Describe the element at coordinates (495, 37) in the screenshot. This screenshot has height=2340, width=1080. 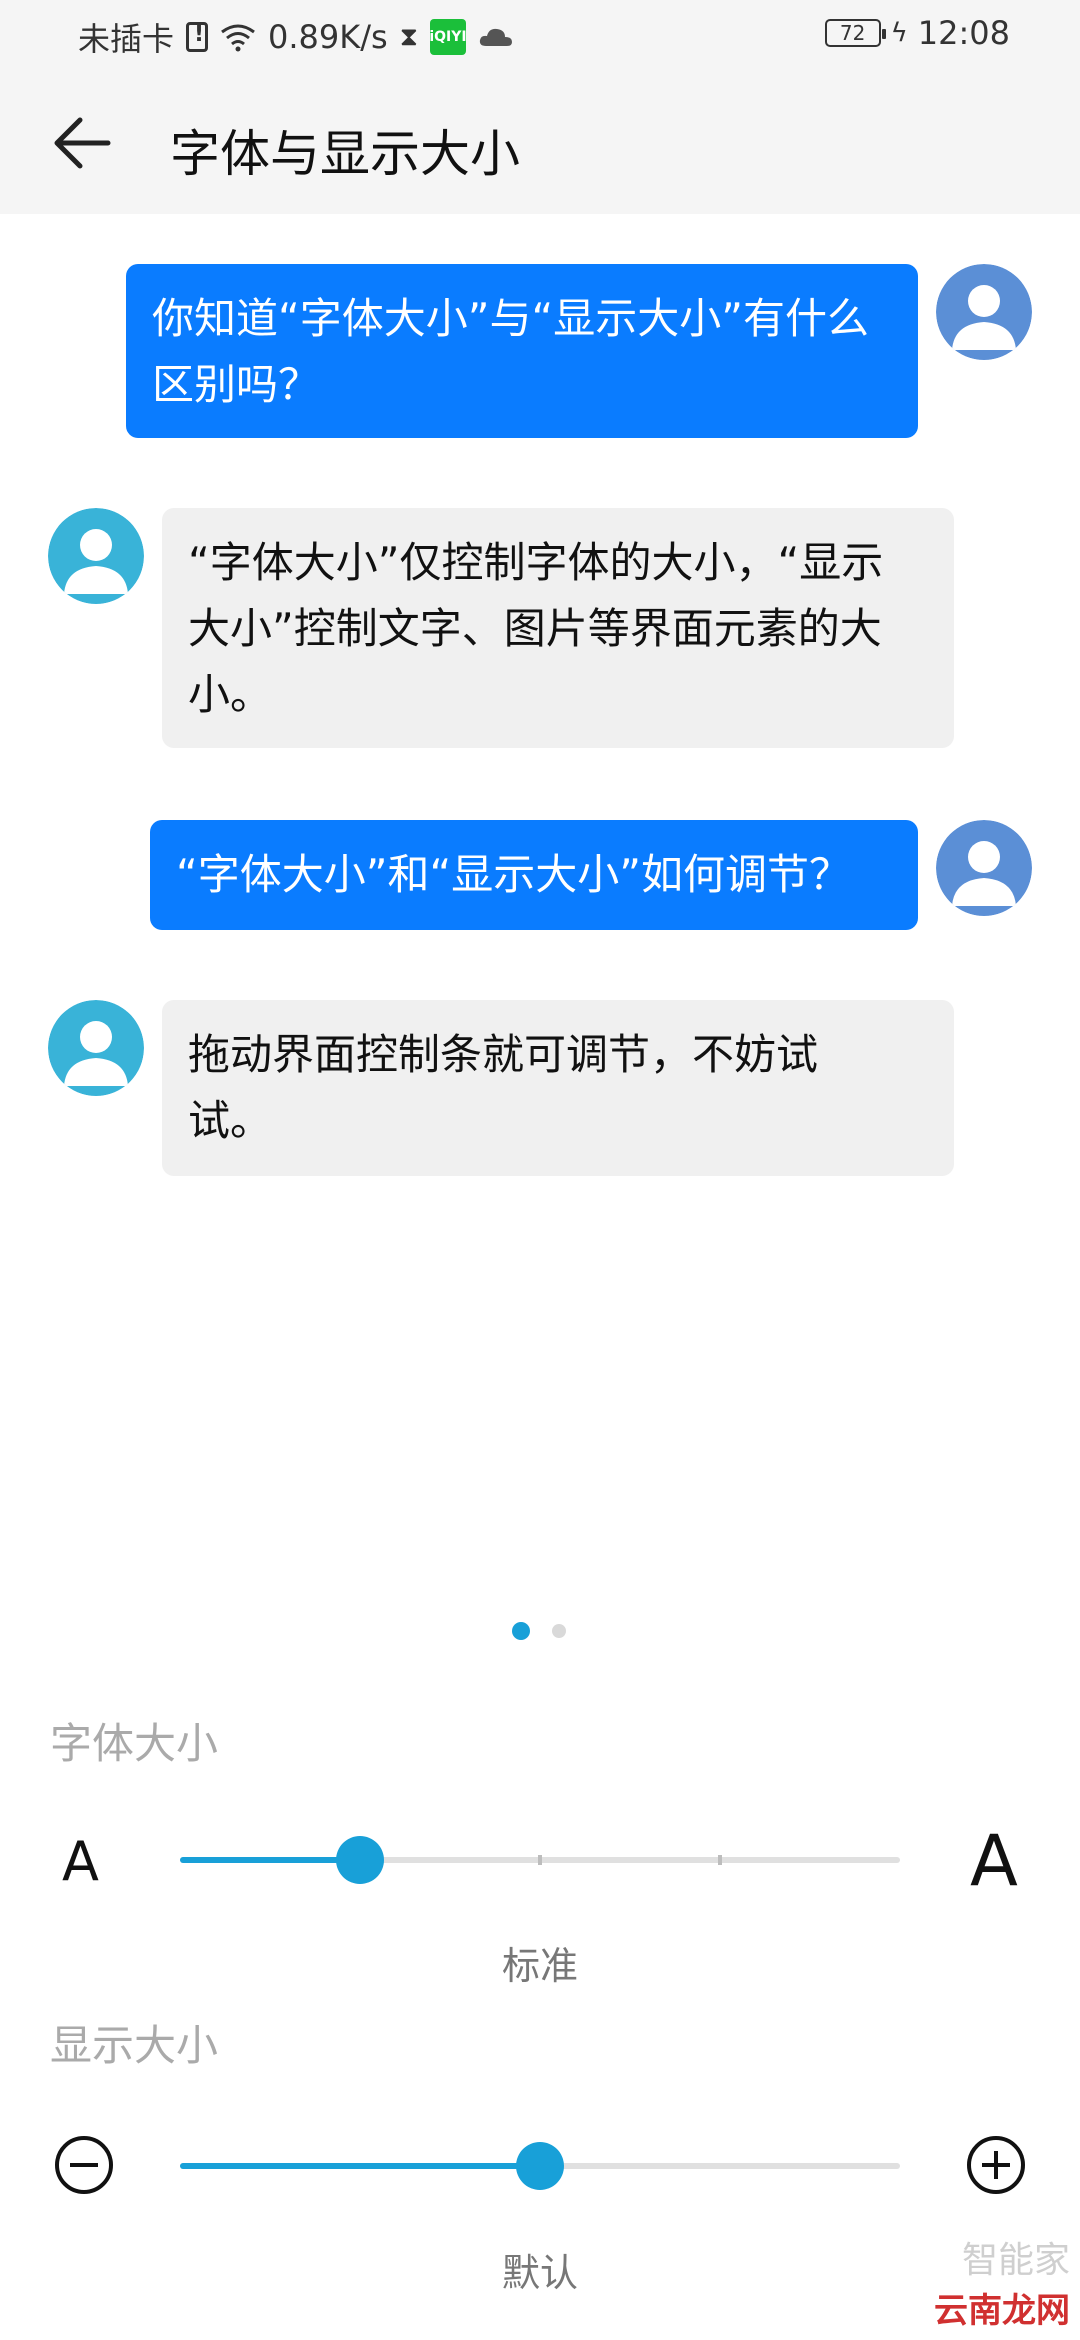
I see `cloud-icon` at that location.